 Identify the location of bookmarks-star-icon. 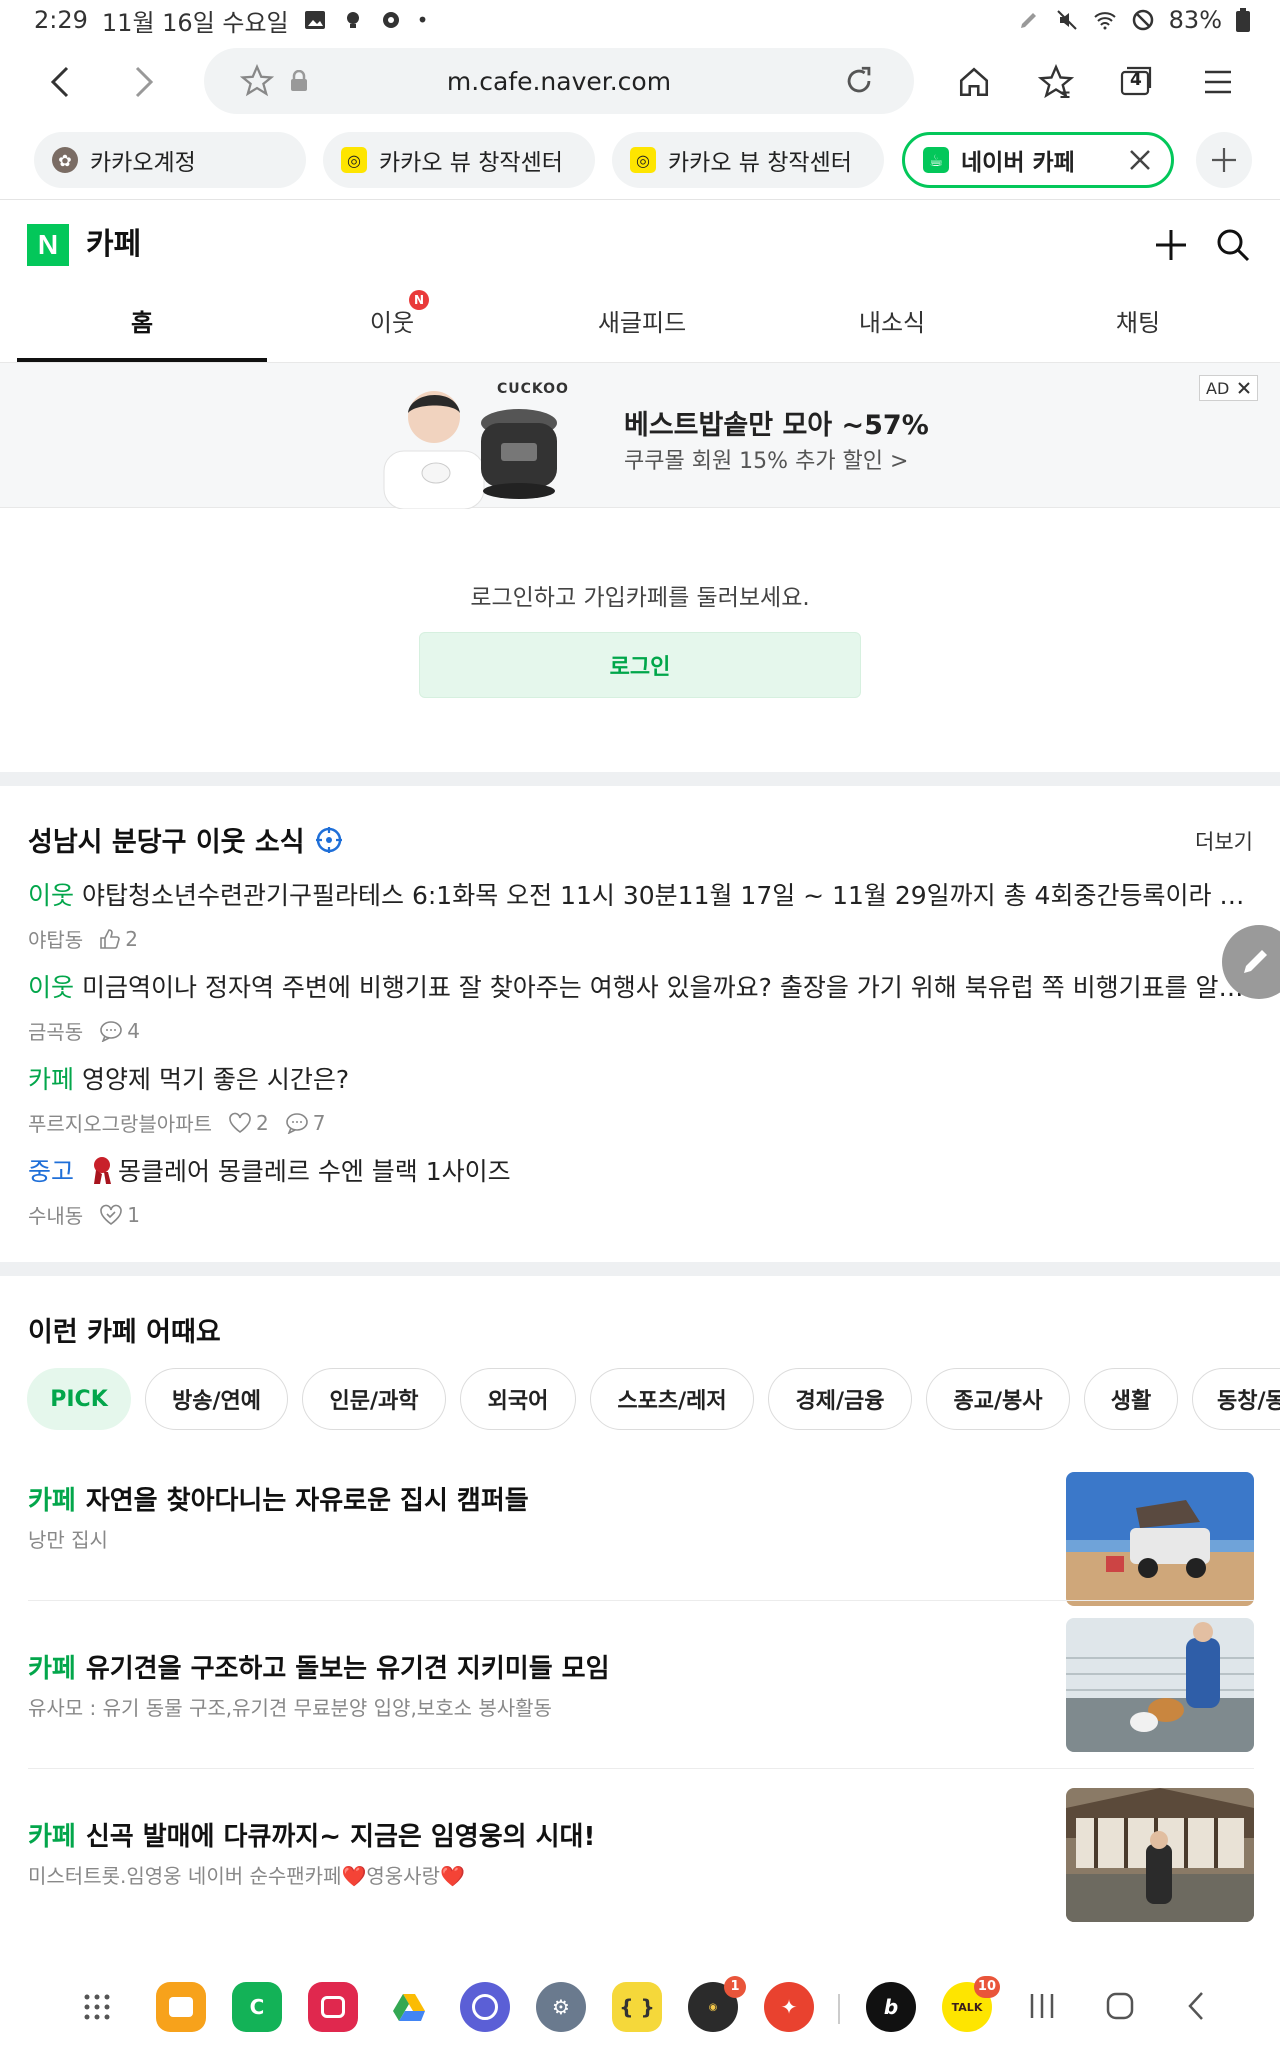
(1056, 81).